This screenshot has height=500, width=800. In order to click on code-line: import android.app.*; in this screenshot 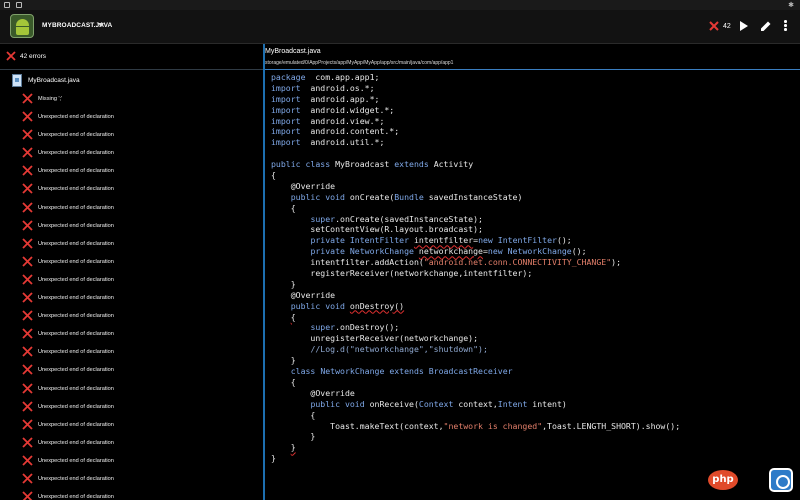, I will do `click(475, 99)`.